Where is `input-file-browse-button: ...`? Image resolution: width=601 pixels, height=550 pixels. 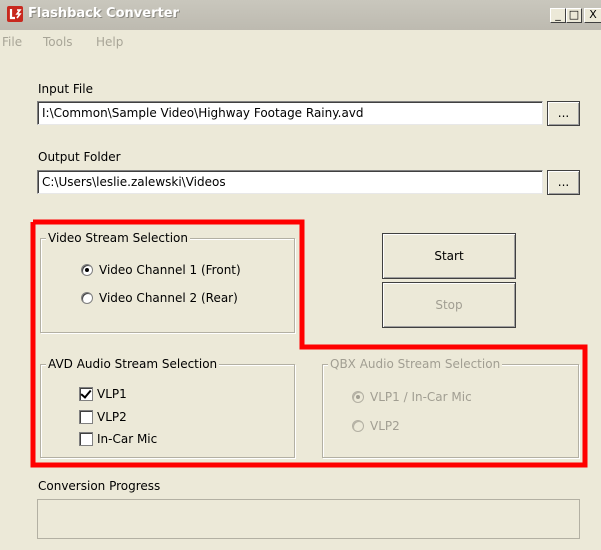 input-file-browse-button: ... is located at coordinates (563, 113).